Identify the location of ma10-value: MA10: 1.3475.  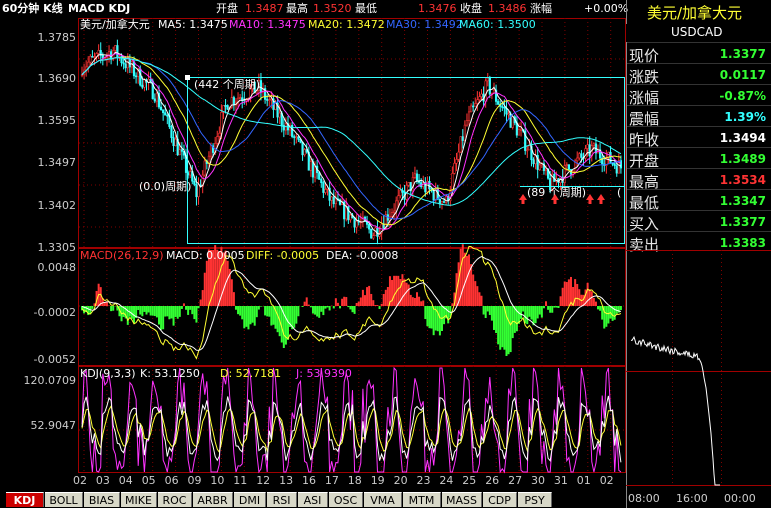
(267, 24).